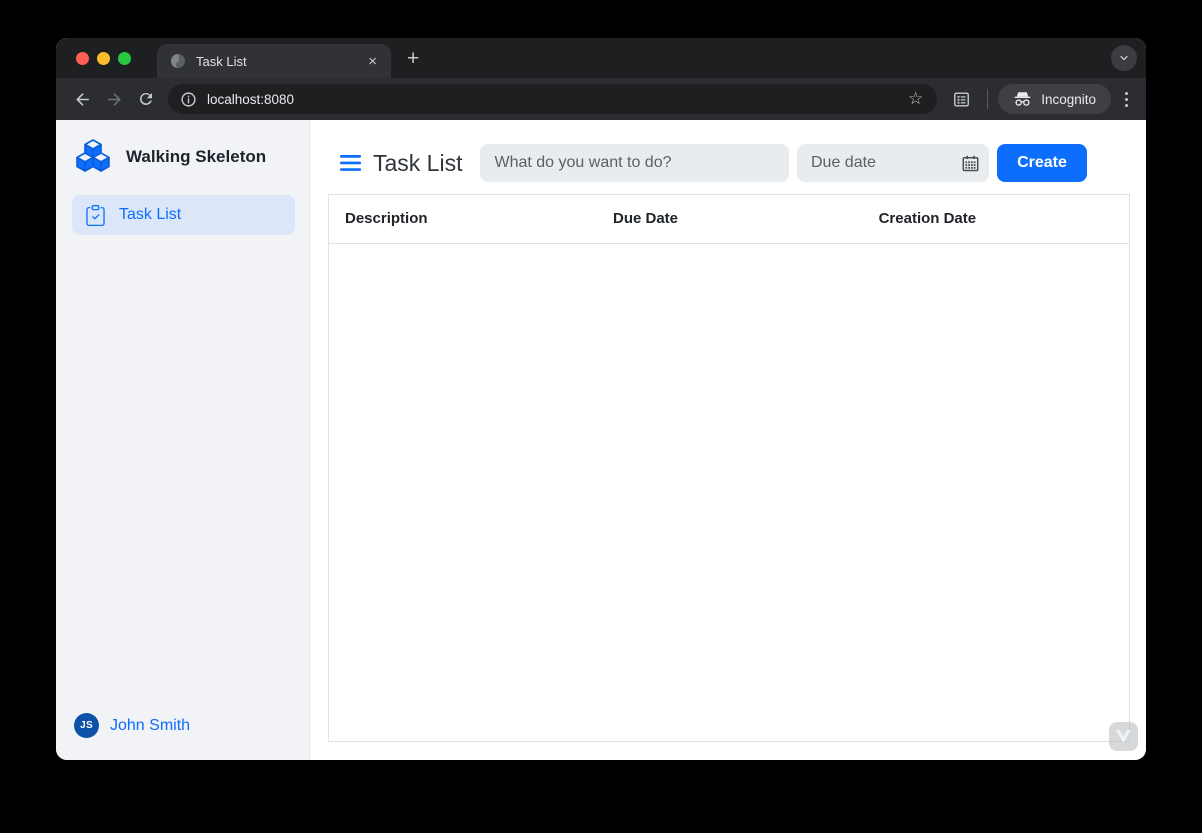 The image size is (1202, 833). I want to click on bookmark-star-icon: ☆, so click(915, 99).